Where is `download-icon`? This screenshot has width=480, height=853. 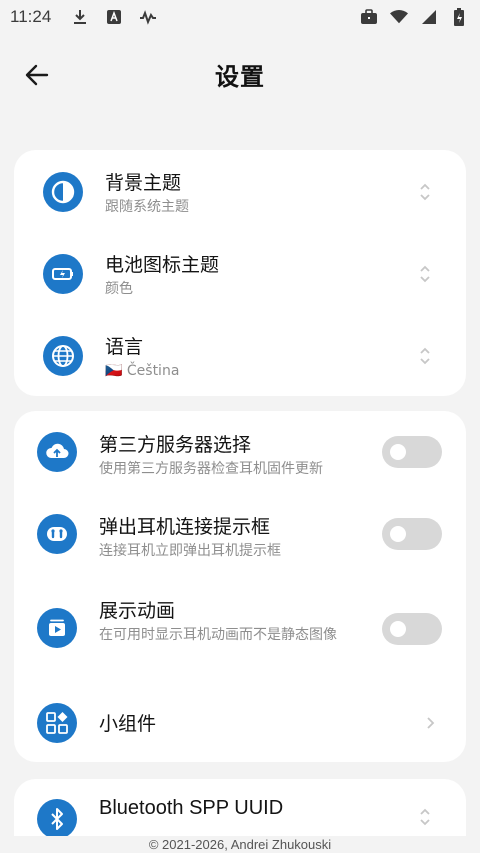 download-icon is located at coordinates (80, 17).